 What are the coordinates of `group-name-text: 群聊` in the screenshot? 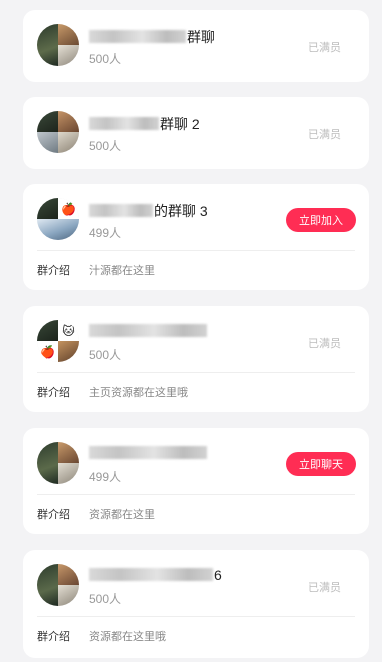 It's located at (201, 37).